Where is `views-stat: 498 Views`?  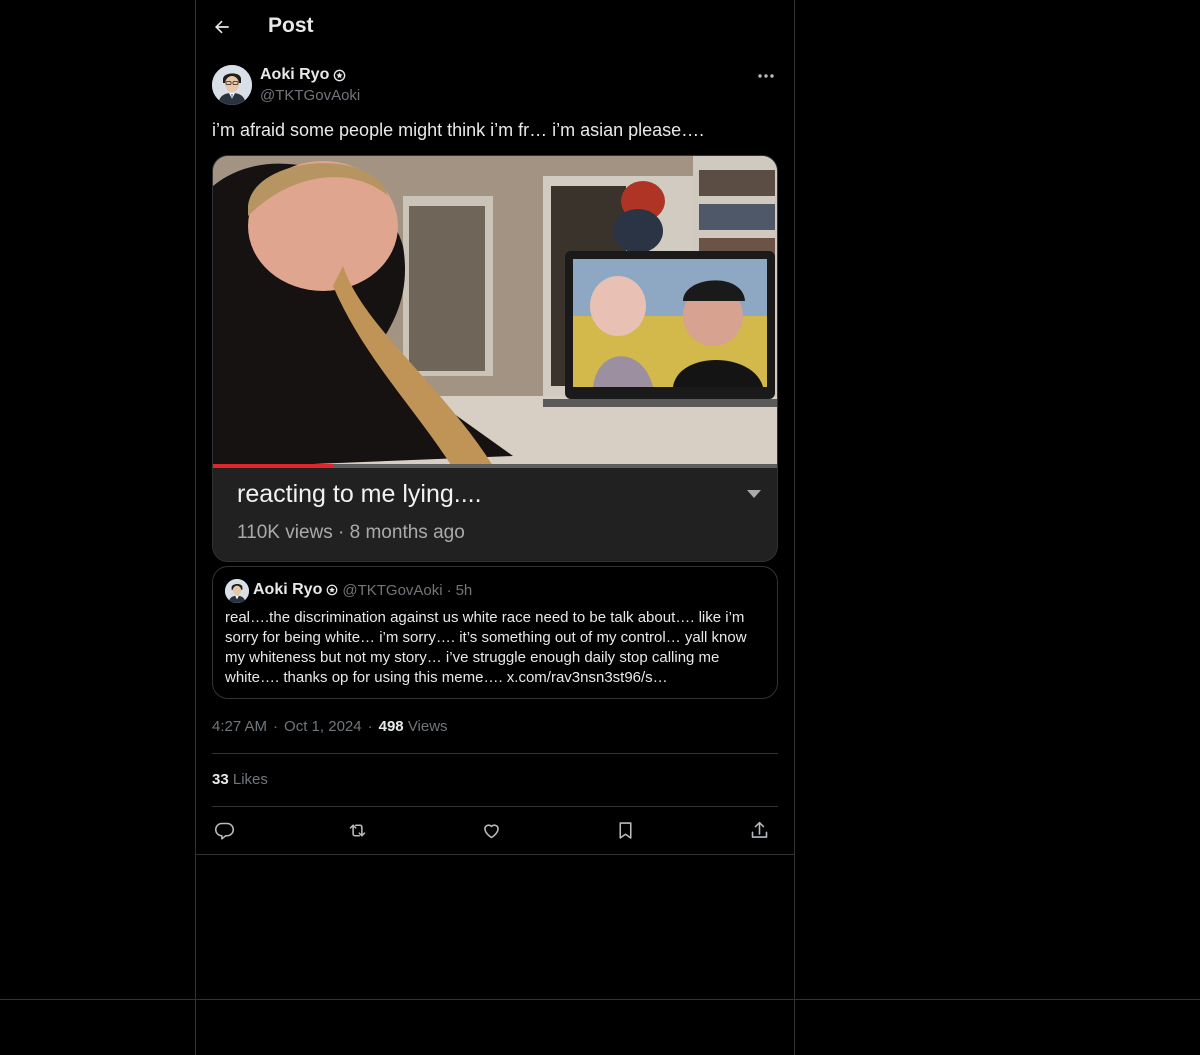
views-stat: 498 Views is located at coordinates (413, 726).